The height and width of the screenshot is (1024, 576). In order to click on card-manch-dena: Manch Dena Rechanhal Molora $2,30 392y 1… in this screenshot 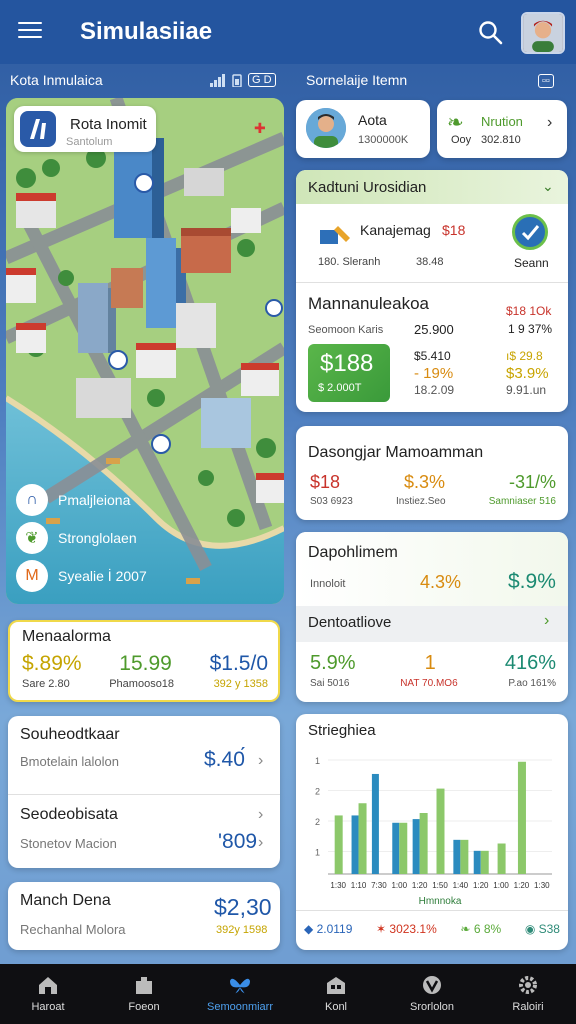, I will do `click(144, 916)`.